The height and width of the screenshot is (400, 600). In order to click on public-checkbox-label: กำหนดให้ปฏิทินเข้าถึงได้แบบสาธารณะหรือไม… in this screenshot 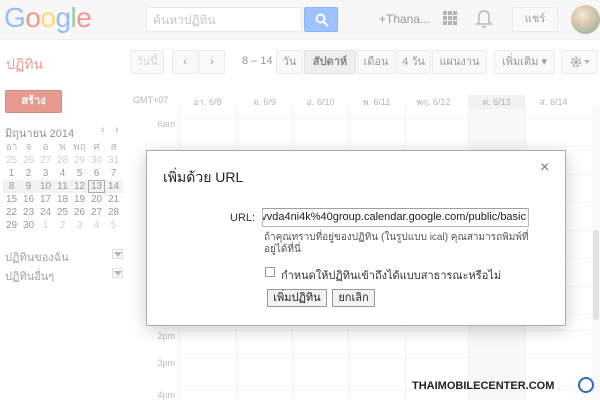, I will do `click(391, 275)`.